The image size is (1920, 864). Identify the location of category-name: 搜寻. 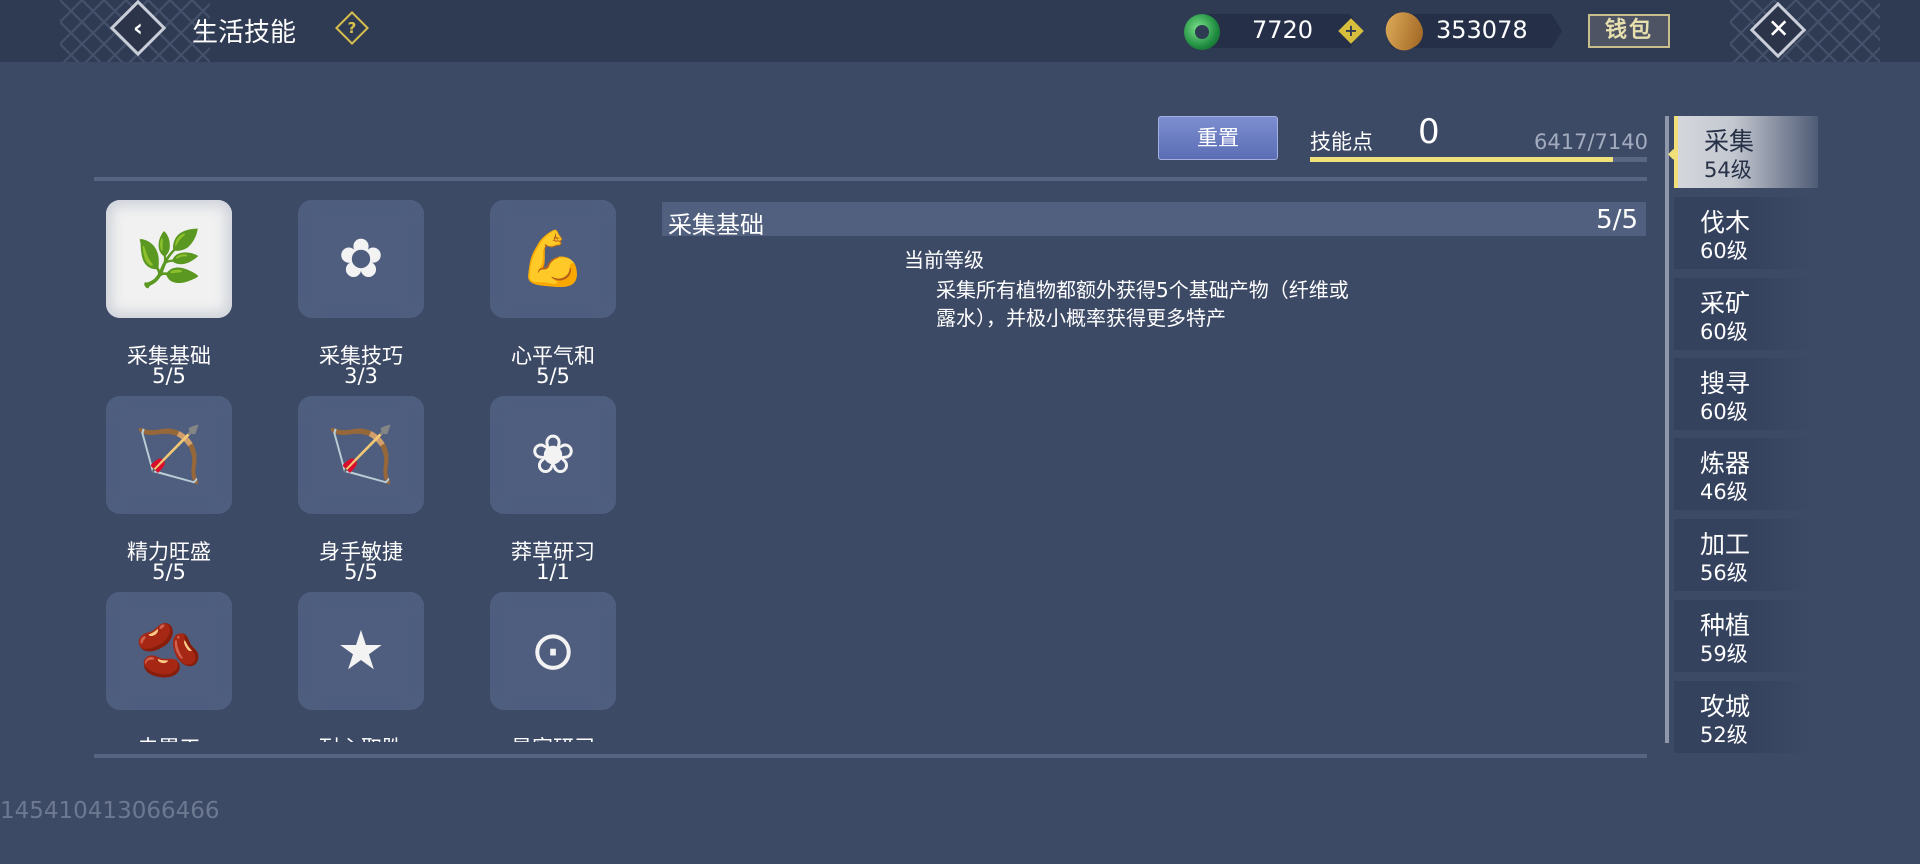
(1725, 383).